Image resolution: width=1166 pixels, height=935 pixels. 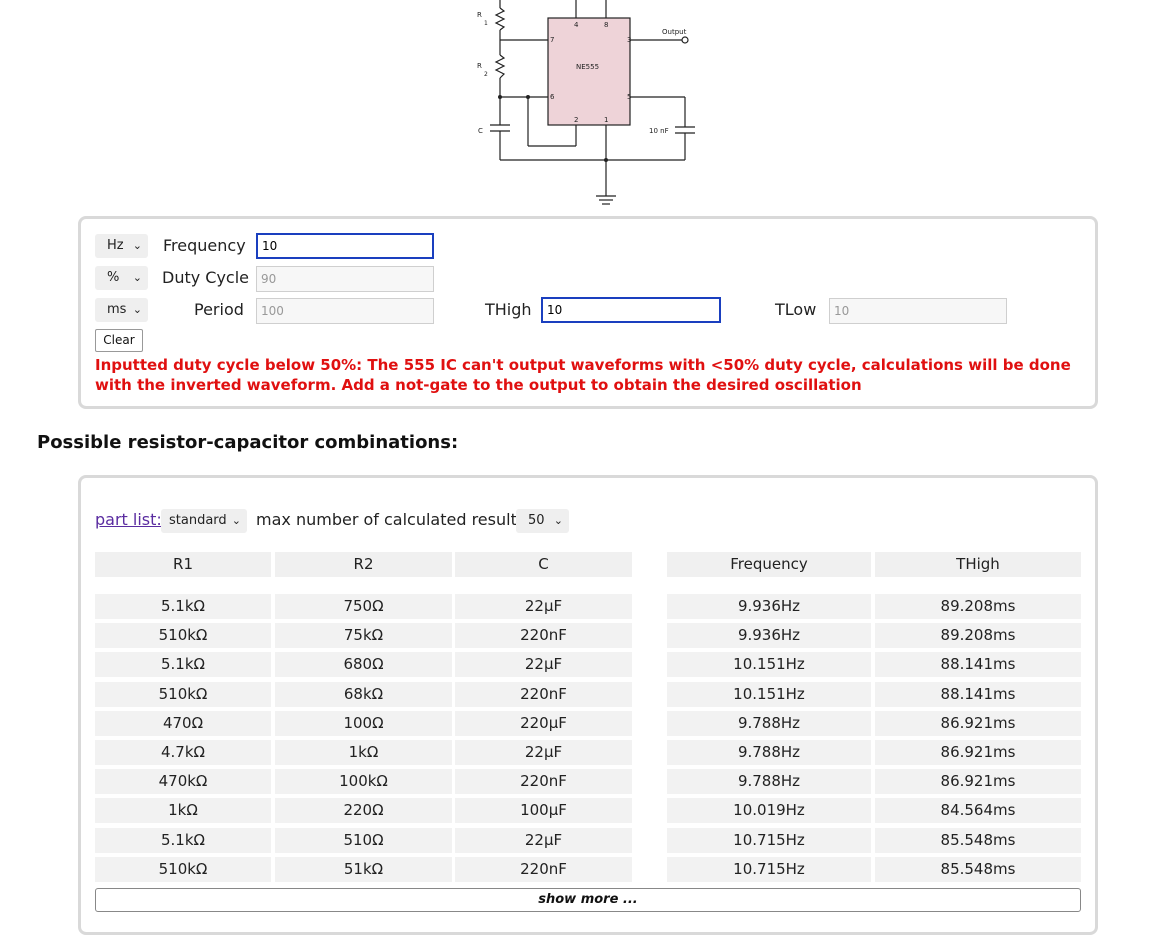 I want to click on table-cell: 75kΩ, so click(x=363, y=635).